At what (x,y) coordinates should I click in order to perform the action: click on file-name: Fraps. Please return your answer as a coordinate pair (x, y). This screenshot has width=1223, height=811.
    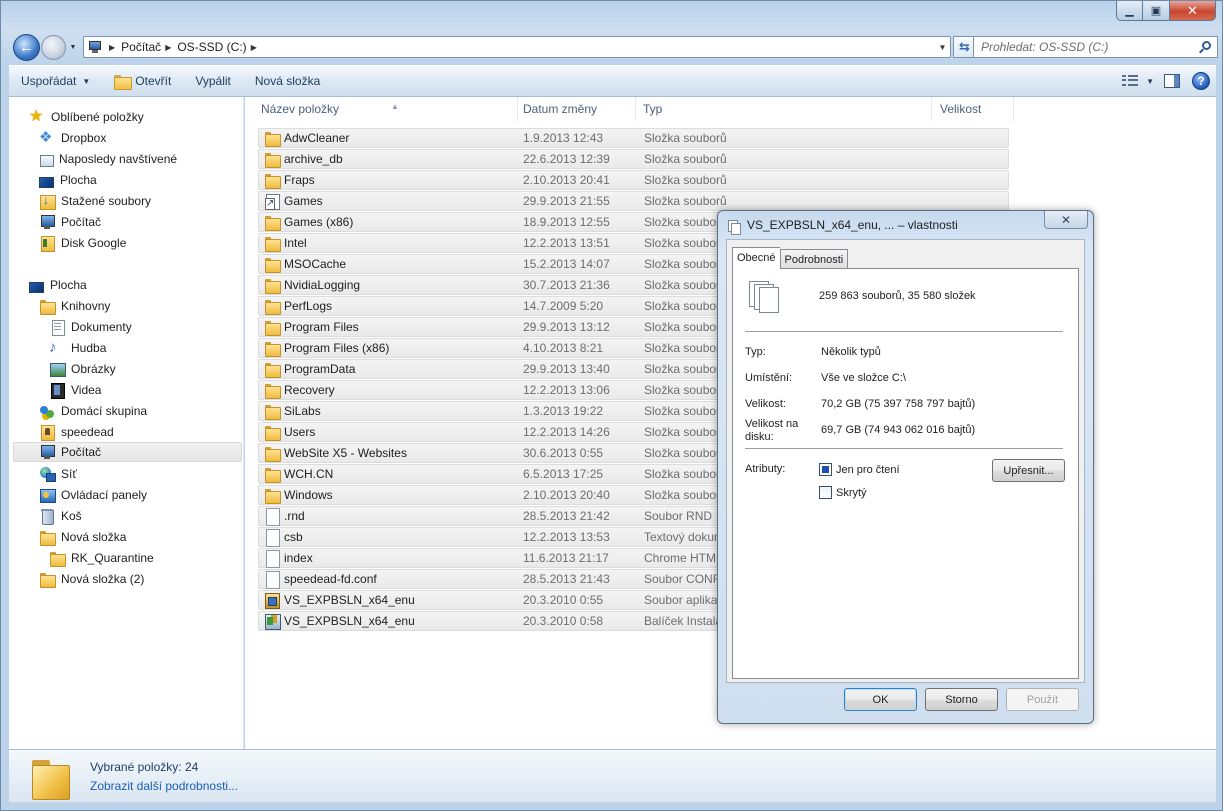
    Looking at the image, I should click on (299, 180).